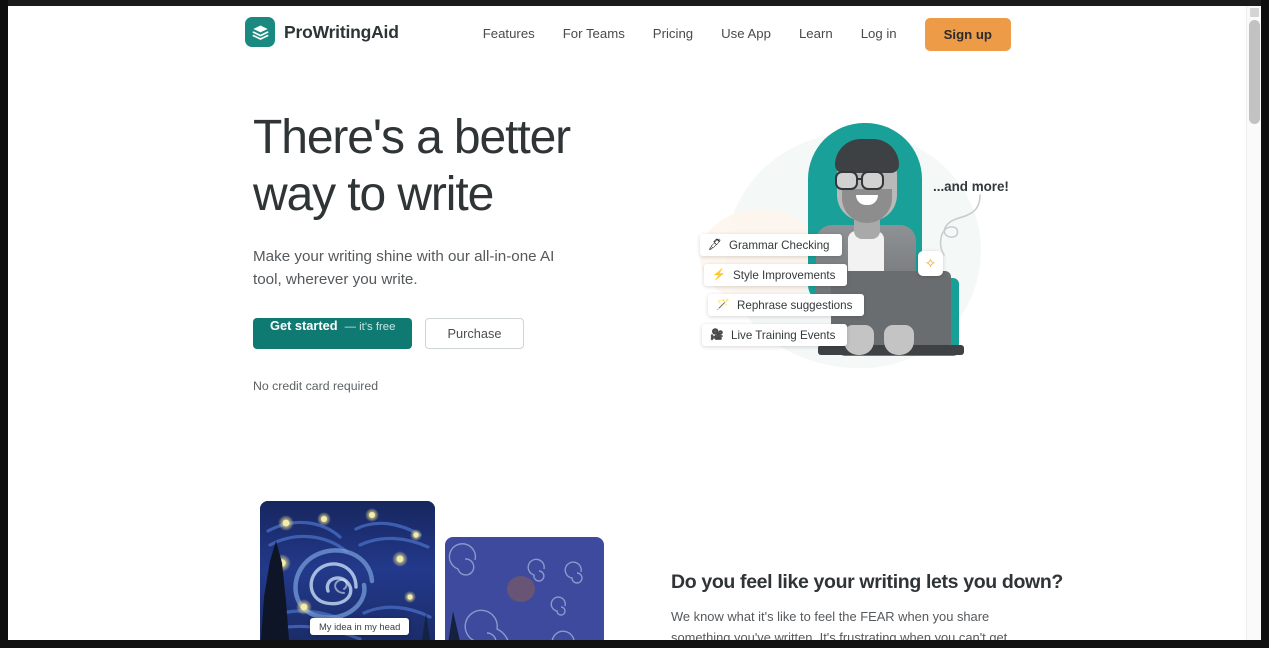 Image resolution: width=1269 pixels, height=648 pixels. Describe the element at coordinates (846, 180) in the screenshot. I see `glasses-left-lens` at that location.